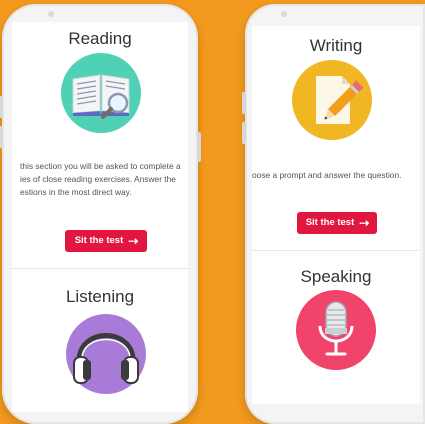 The image size is (425, 424). What do you see at coordinates (336, 330) in the screenshot?
I see `microphone-icon` at bounding box center [336, 330].